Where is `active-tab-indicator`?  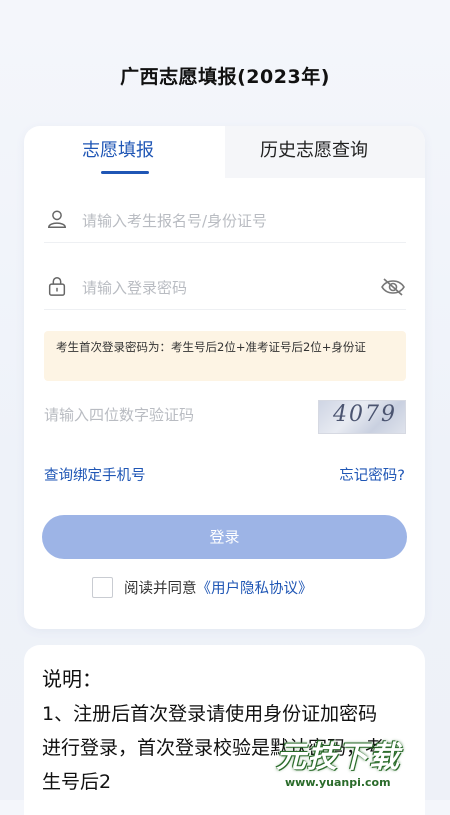
active-tab-indicator is located at coordinates (125, 172).